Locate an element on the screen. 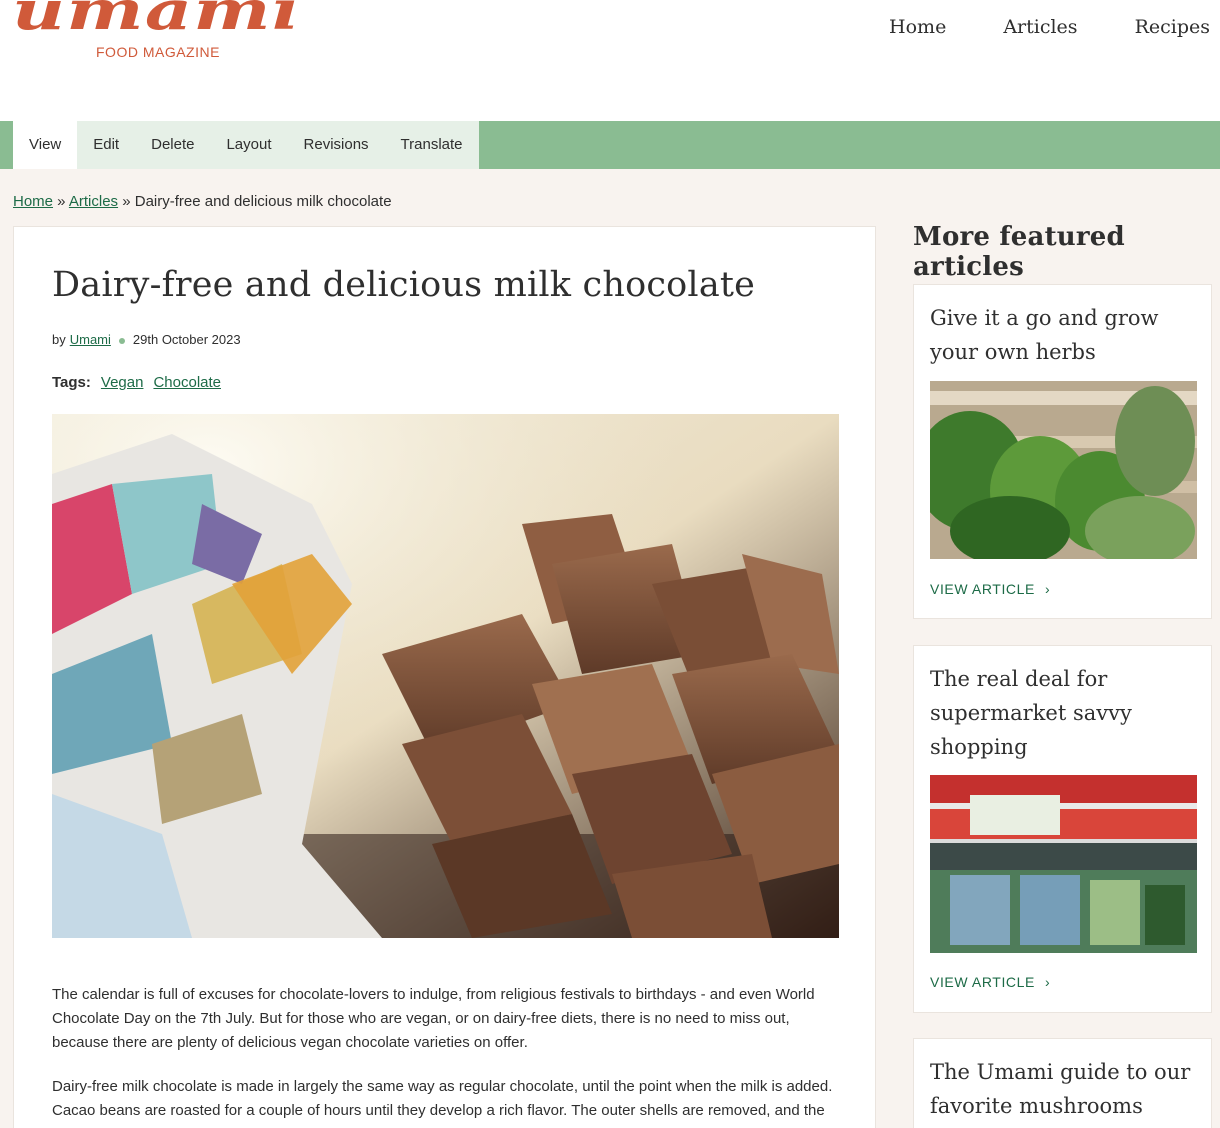 The image size is (1220, 1128). tag-link-chocolate: Chocolate is located at coordinates (187, 382).